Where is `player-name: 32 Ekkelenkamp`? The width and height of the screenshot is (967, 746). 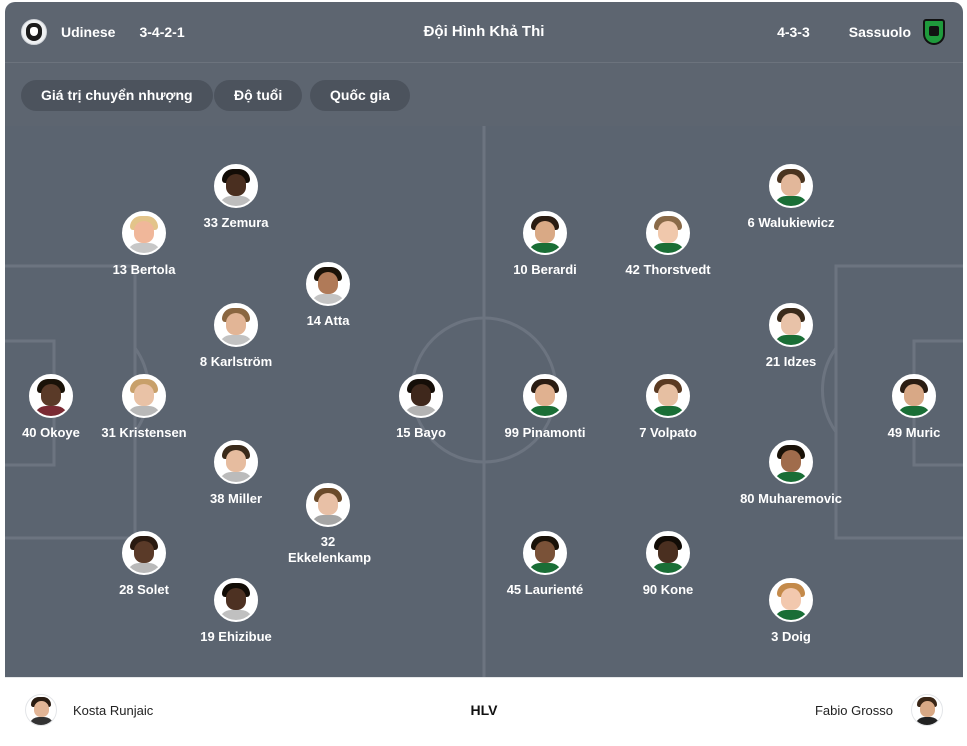
player-name: 32 Ekkelenkamp is located at coordinates (330, 549).